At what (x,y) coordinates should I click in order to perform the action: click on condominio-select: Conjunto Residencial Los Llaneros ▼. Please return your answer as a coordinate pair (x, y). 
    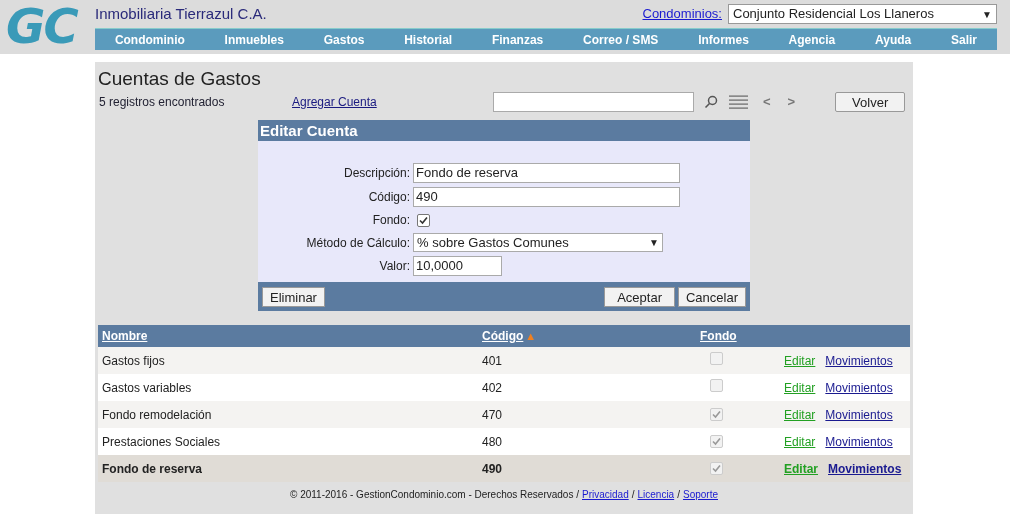
    Looking at the image, I should click on (862, 14).